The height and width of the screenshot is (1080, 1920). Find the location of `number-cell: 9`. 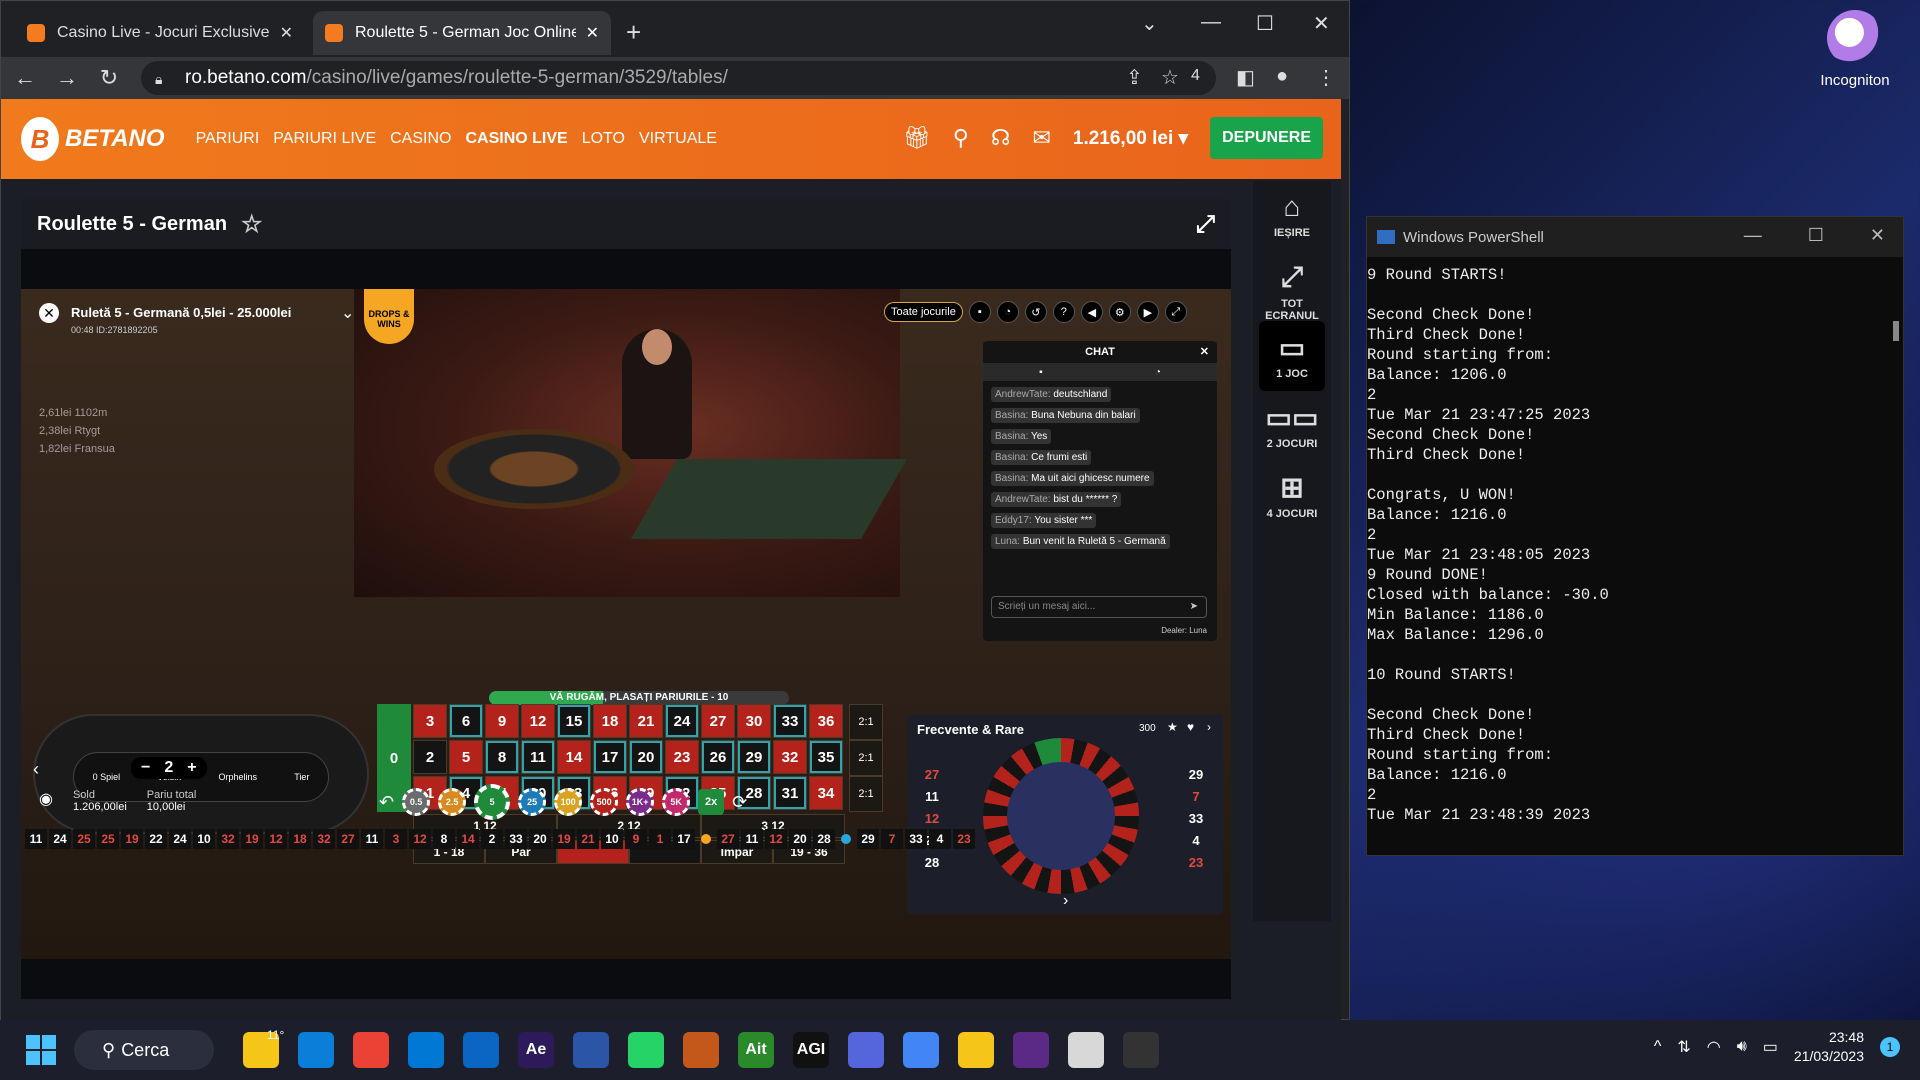

number-cell: 9 is located at coordinates (502, 721).